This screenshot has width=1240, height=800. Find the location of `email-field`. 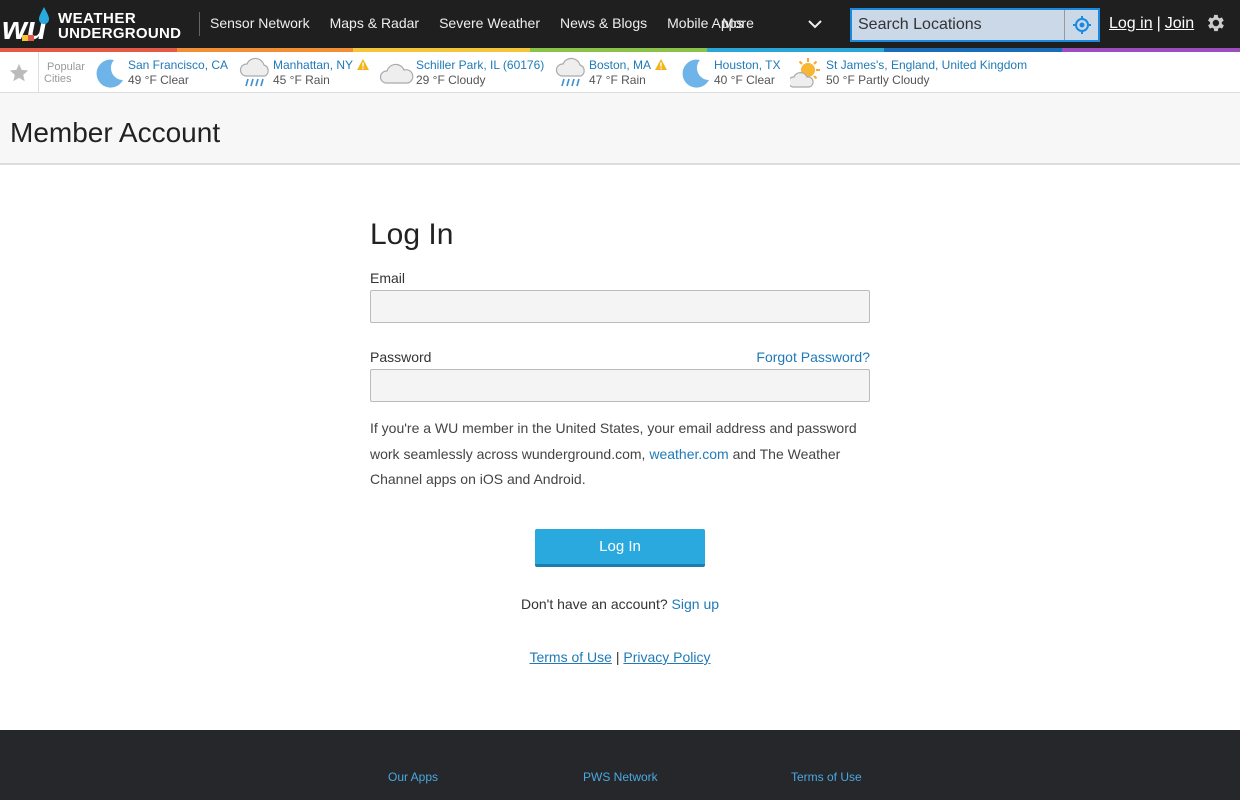

email-field is located at coordinates (620, 306).